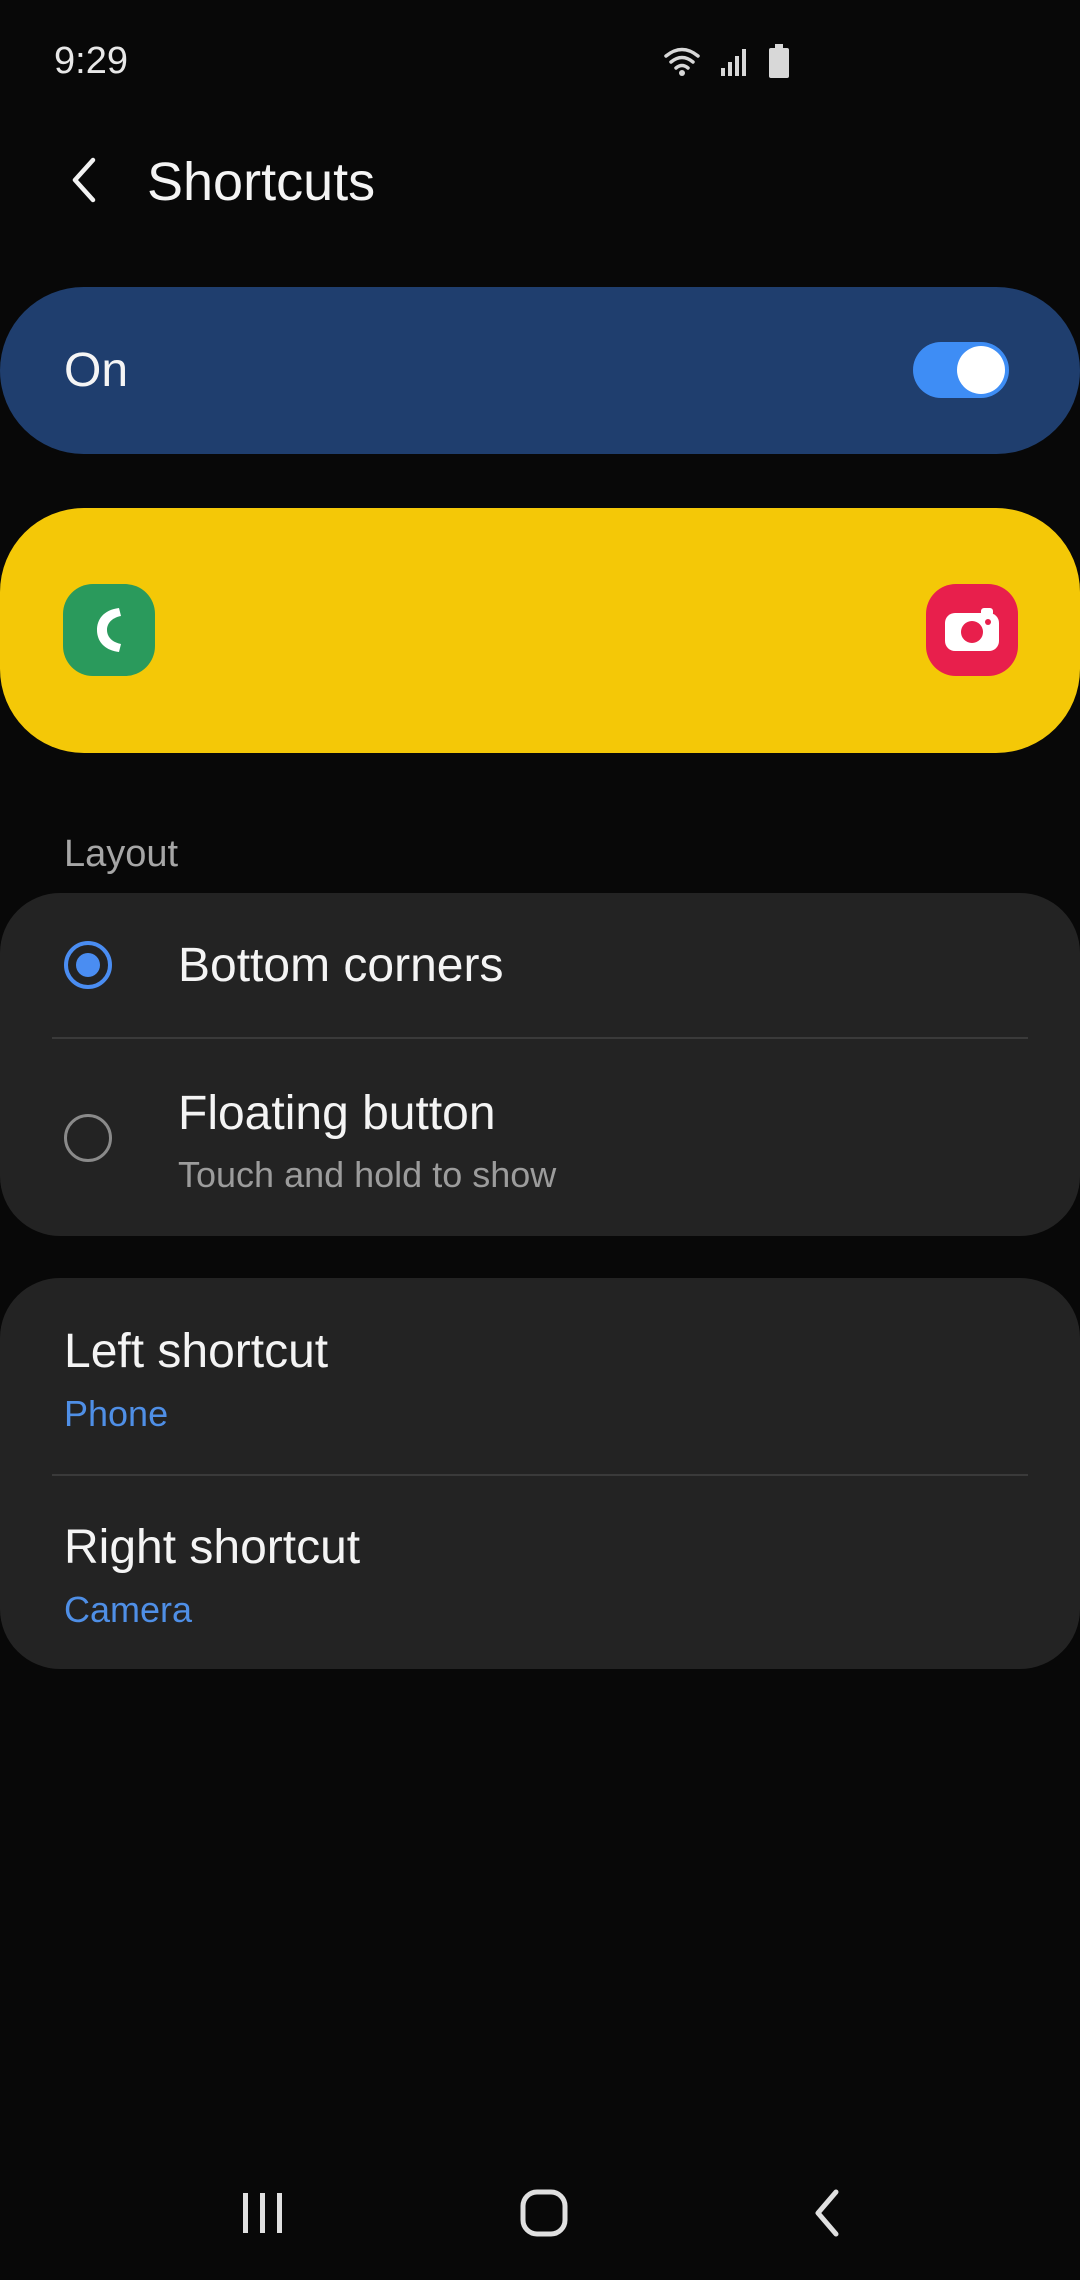 The width and height of the screenshot is (1080, 2280). Describe the element at coordinates (340, 966) in the screenshot. I see `bottom-corners-label: Bottom corners` at that location.